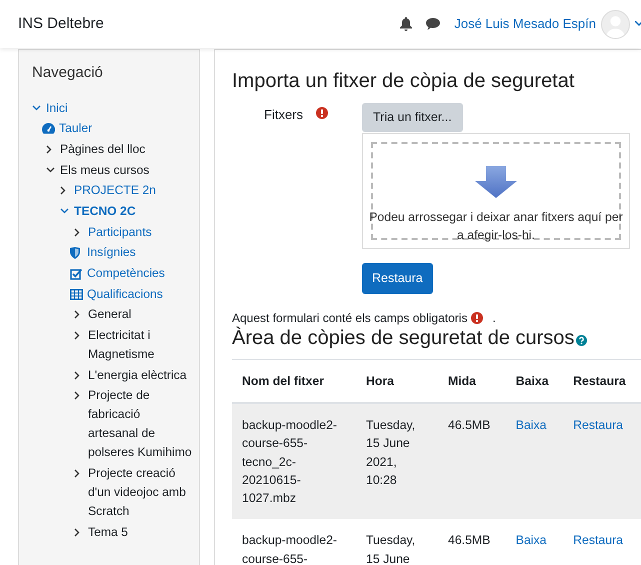  What do you see at coordinates (403, 337) in the screenshot?
I see `section-heading: Àrea de còpies de seguretat de cursos` at bounding box center [403, 337].